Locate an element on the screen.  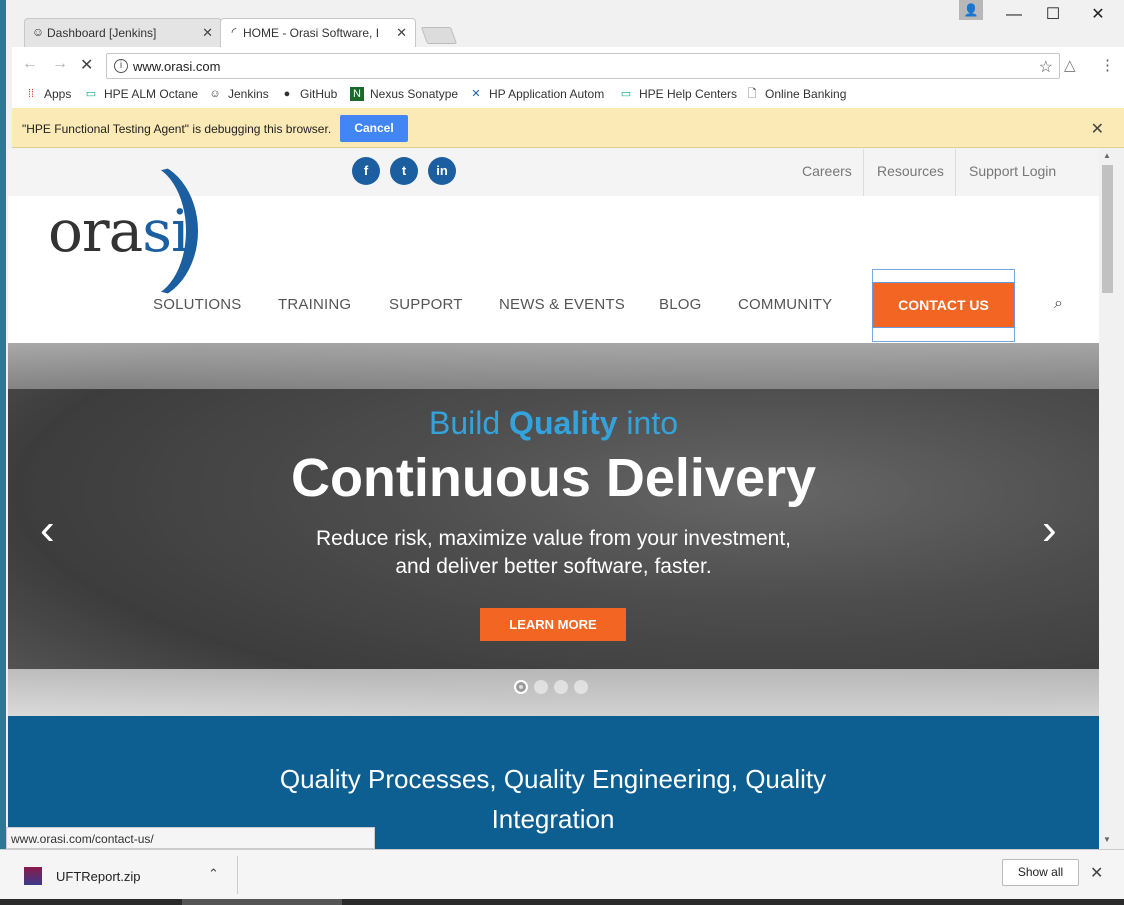
nav-solutions: SOLUTIONS is located at coordinates (197, 304).